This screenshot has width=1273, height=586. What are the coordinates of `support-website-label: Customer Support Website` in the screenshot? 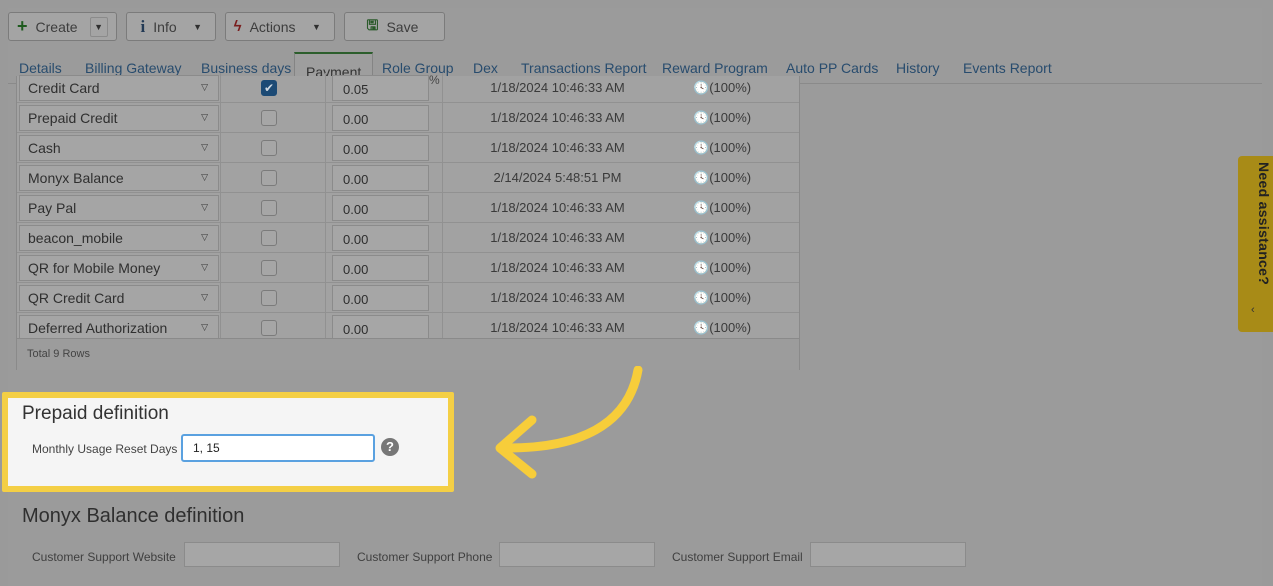 It's located at (104, 557).